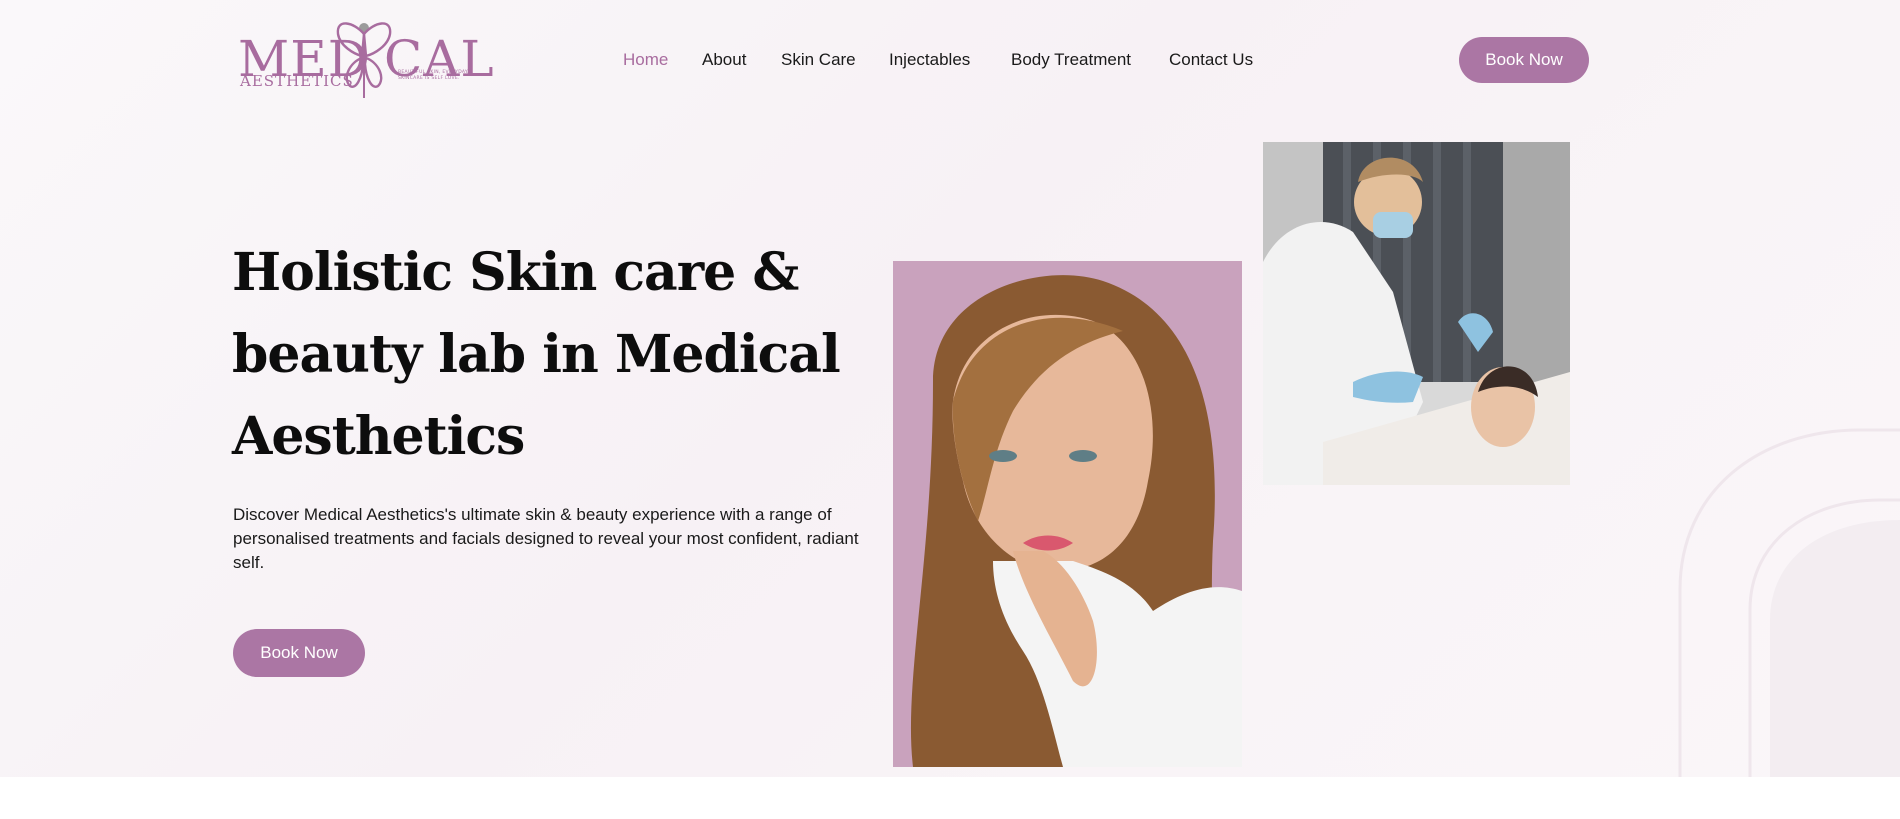 The image size is (1900, 819). Describe the element at coordinates (378, 436) in the screenshot. I see `headline-line-3: Aesthetics` at that location.